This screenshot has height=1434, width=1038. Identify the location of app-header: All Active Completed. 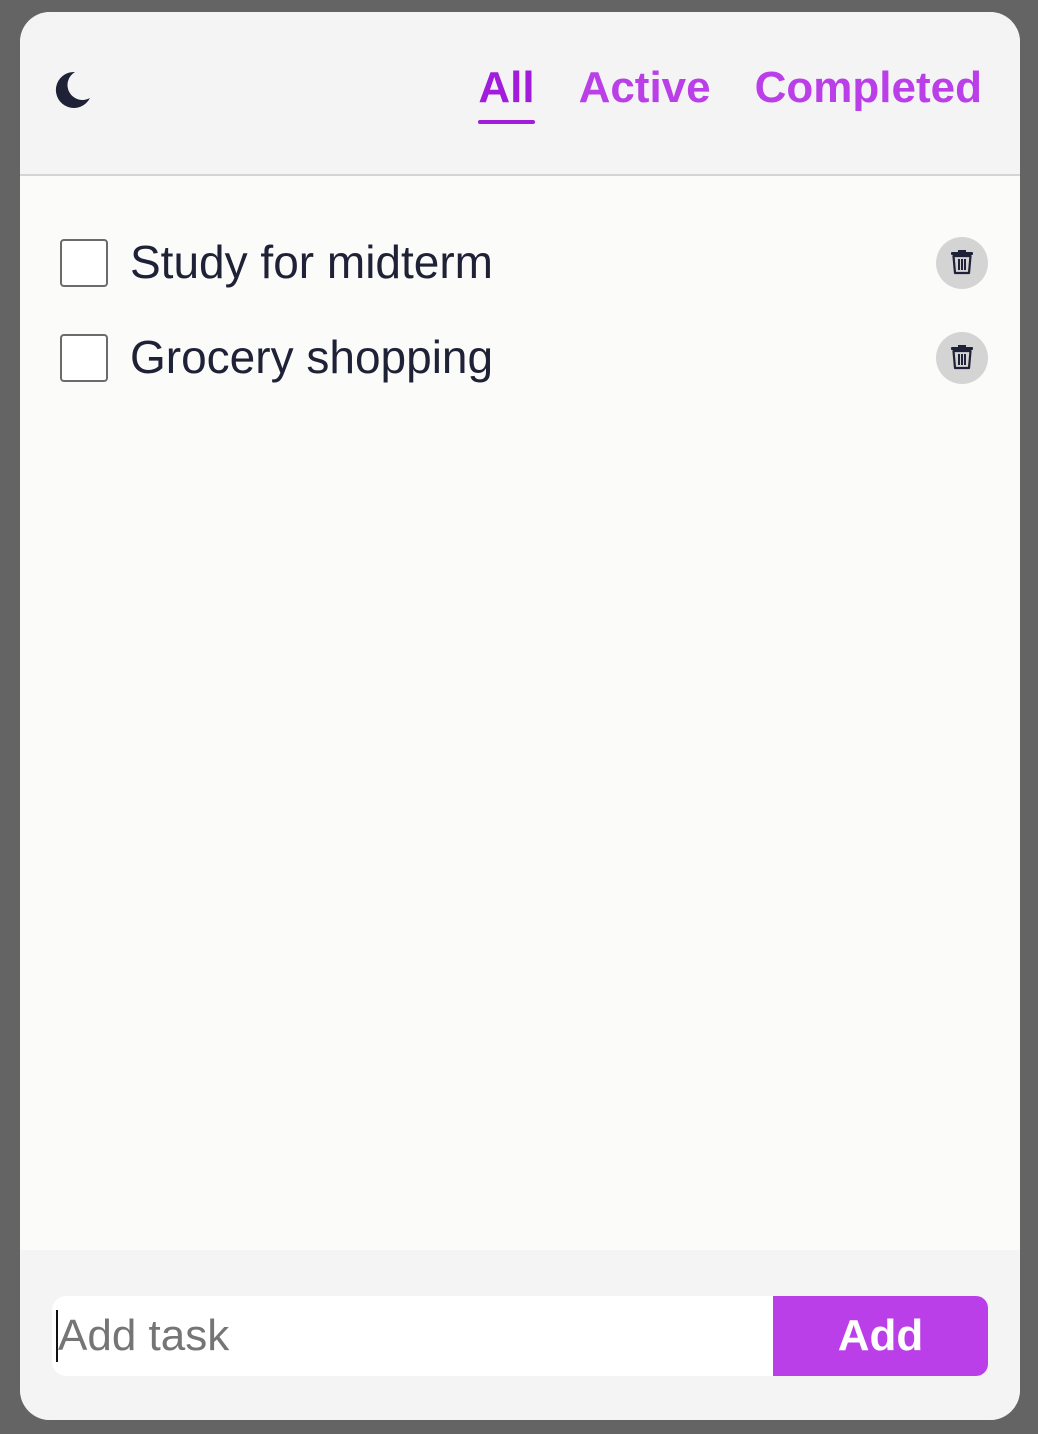
(520, 94).